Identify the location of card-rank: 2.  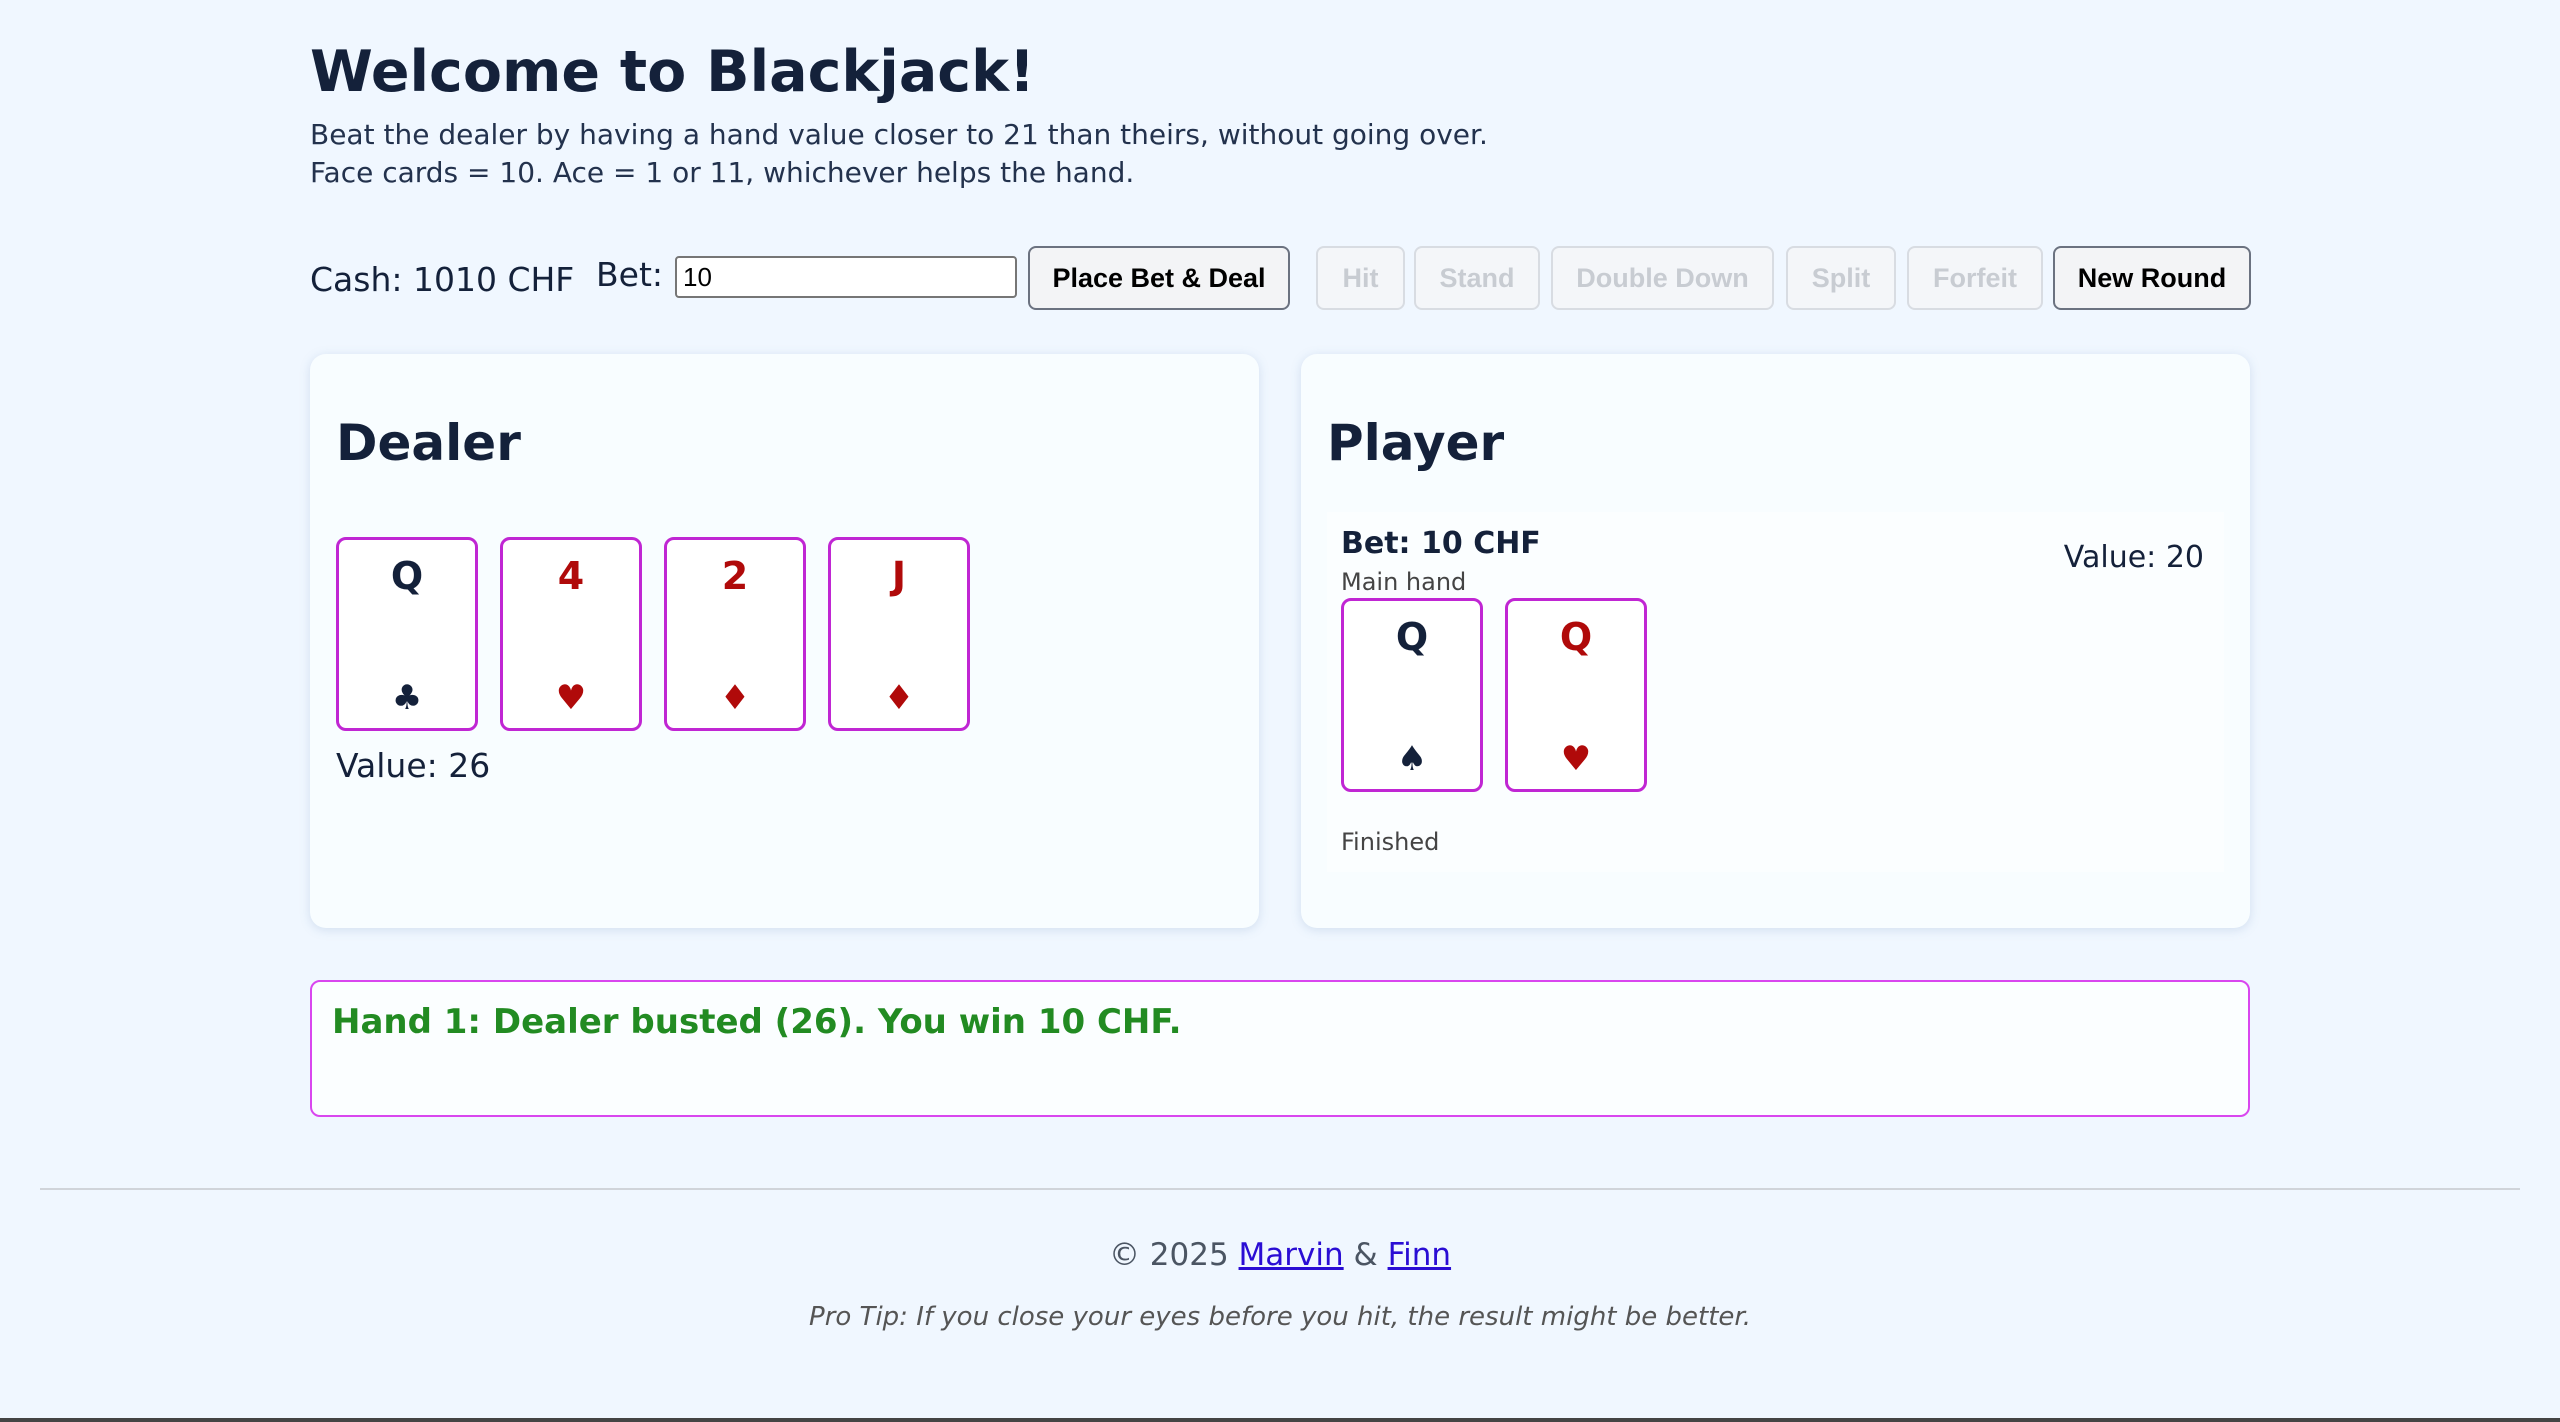
(735, 576).